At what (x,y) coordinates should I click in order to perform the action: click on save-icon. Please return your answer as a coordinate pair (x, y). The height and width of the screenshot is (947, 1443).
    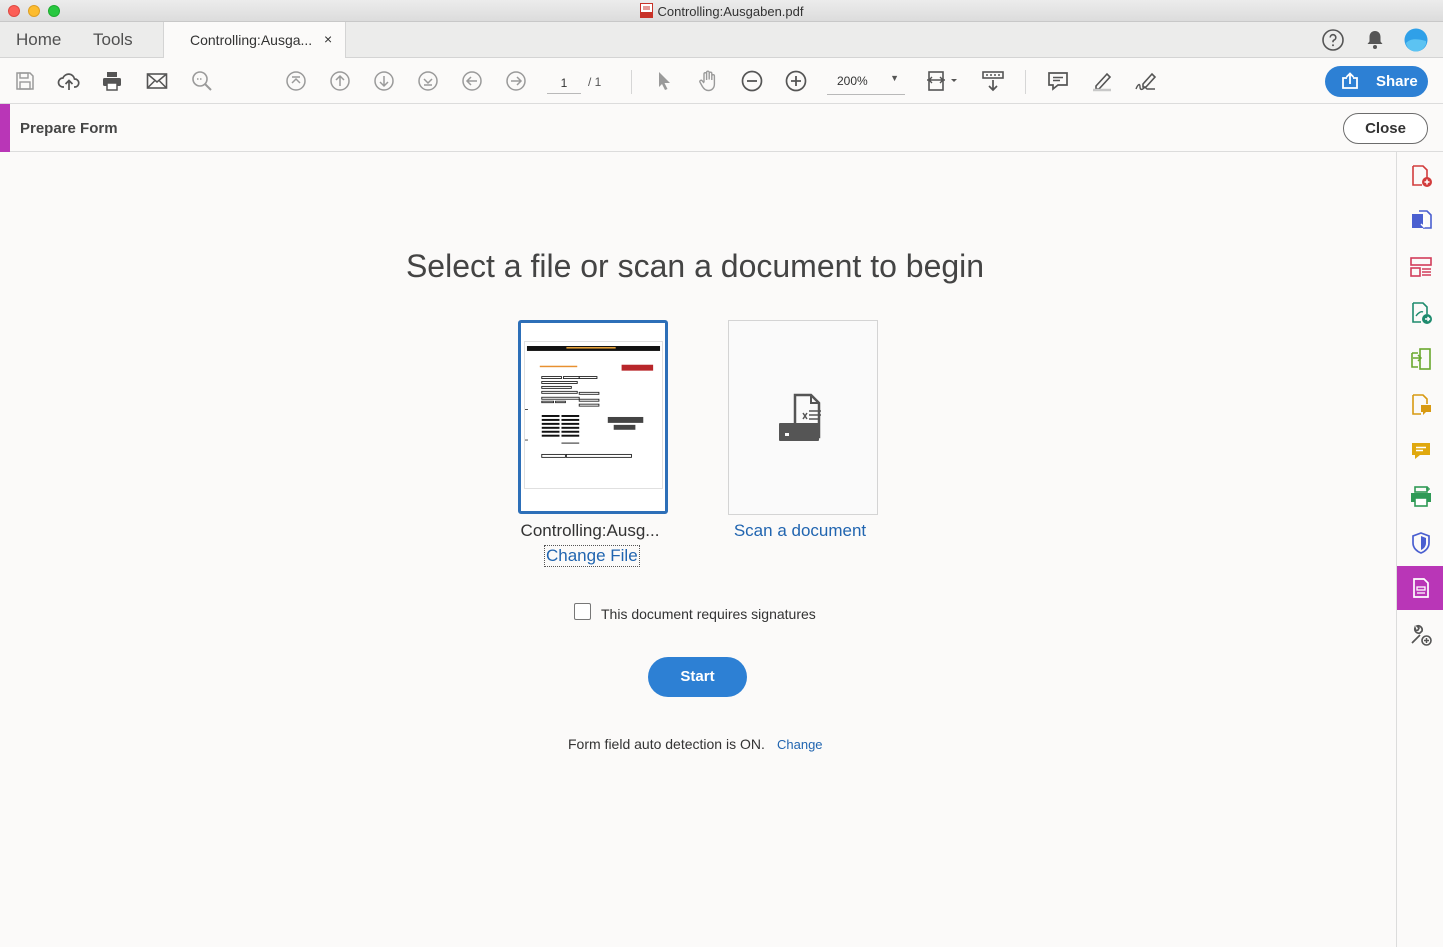
    Looking at the image, I should click on (25, 81).